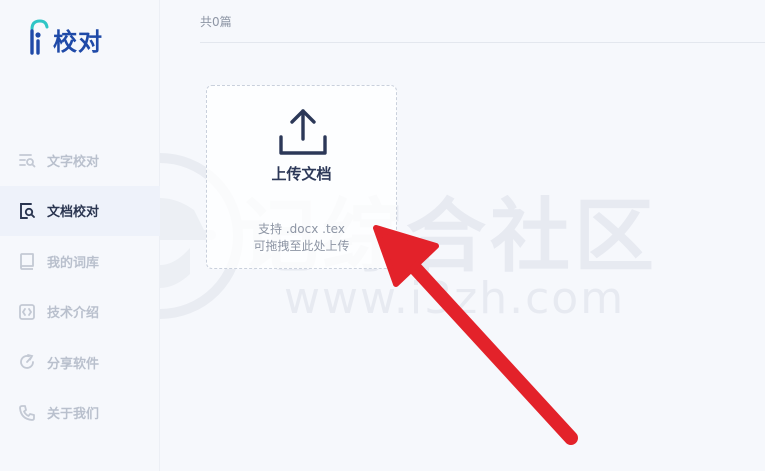 This screenshot has width=765, height=471. What do you see at coordinates (303, 132) in the screenshot?
I see `upload-icon` at bounding box center [303, 132].